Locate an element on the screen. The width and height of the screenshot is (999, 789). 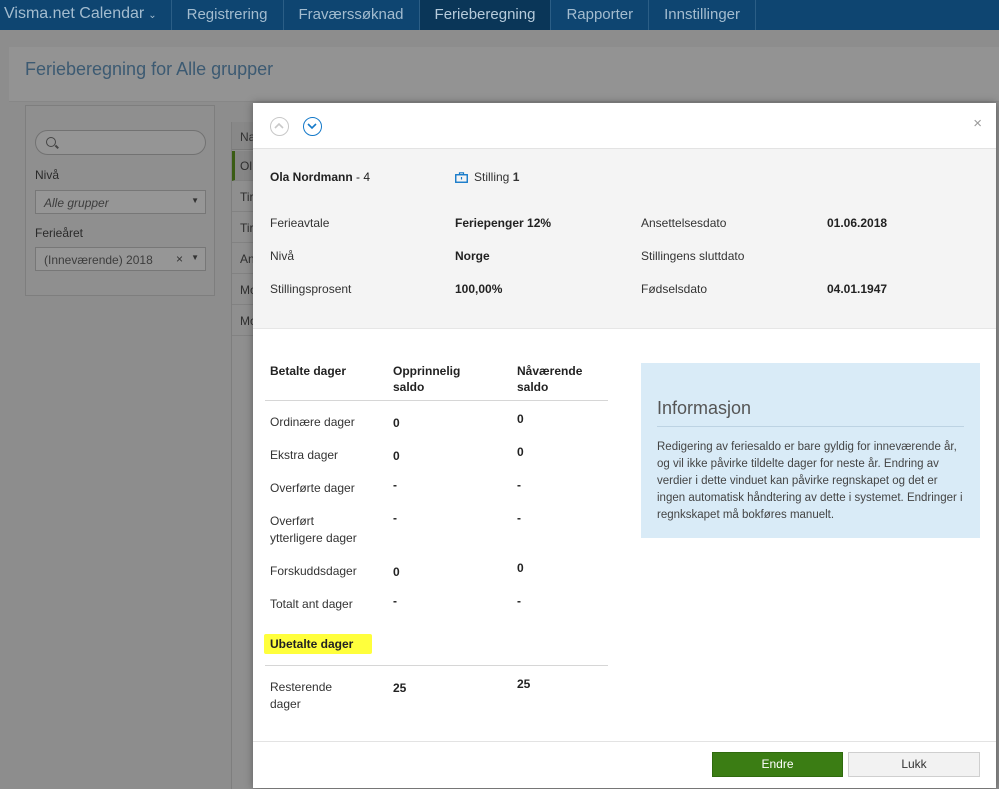
row-label-transferred-additional: Overført ytterligere dager is located at coordinates (313, 529).